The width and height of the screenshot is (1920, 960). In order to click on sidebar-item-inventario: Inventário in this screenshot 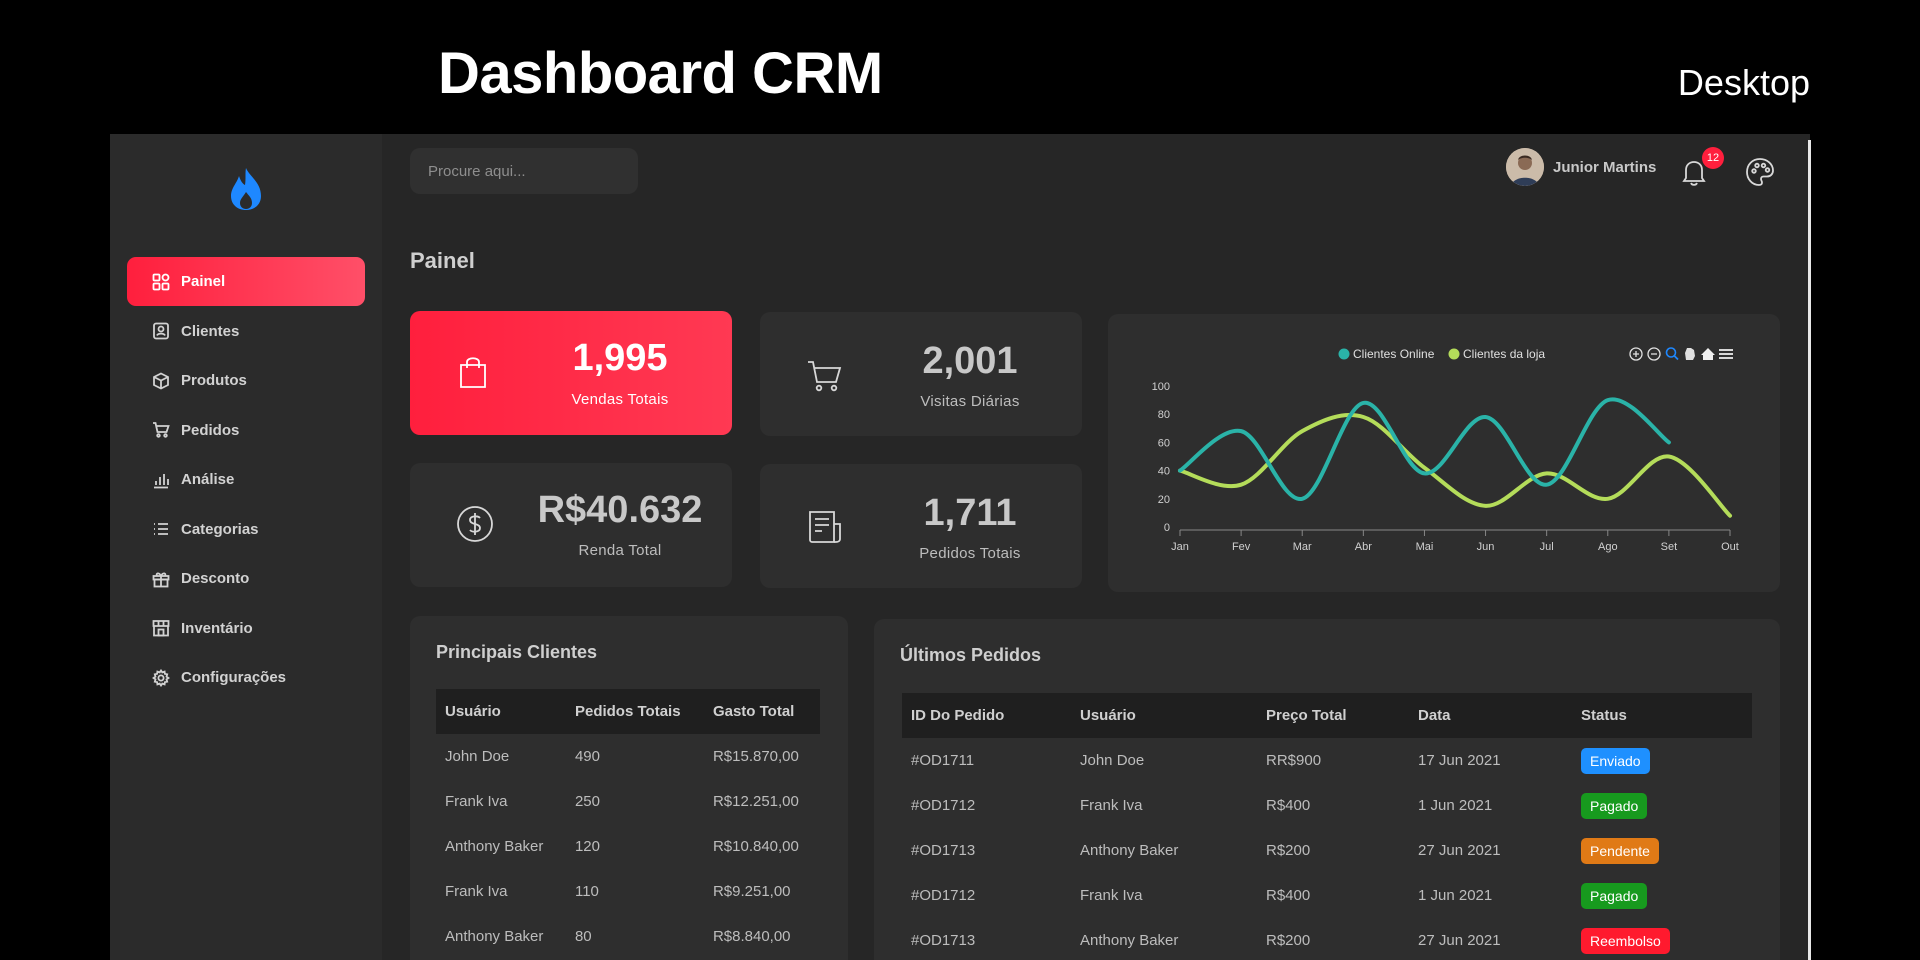, I will do `click(246, 628)`.